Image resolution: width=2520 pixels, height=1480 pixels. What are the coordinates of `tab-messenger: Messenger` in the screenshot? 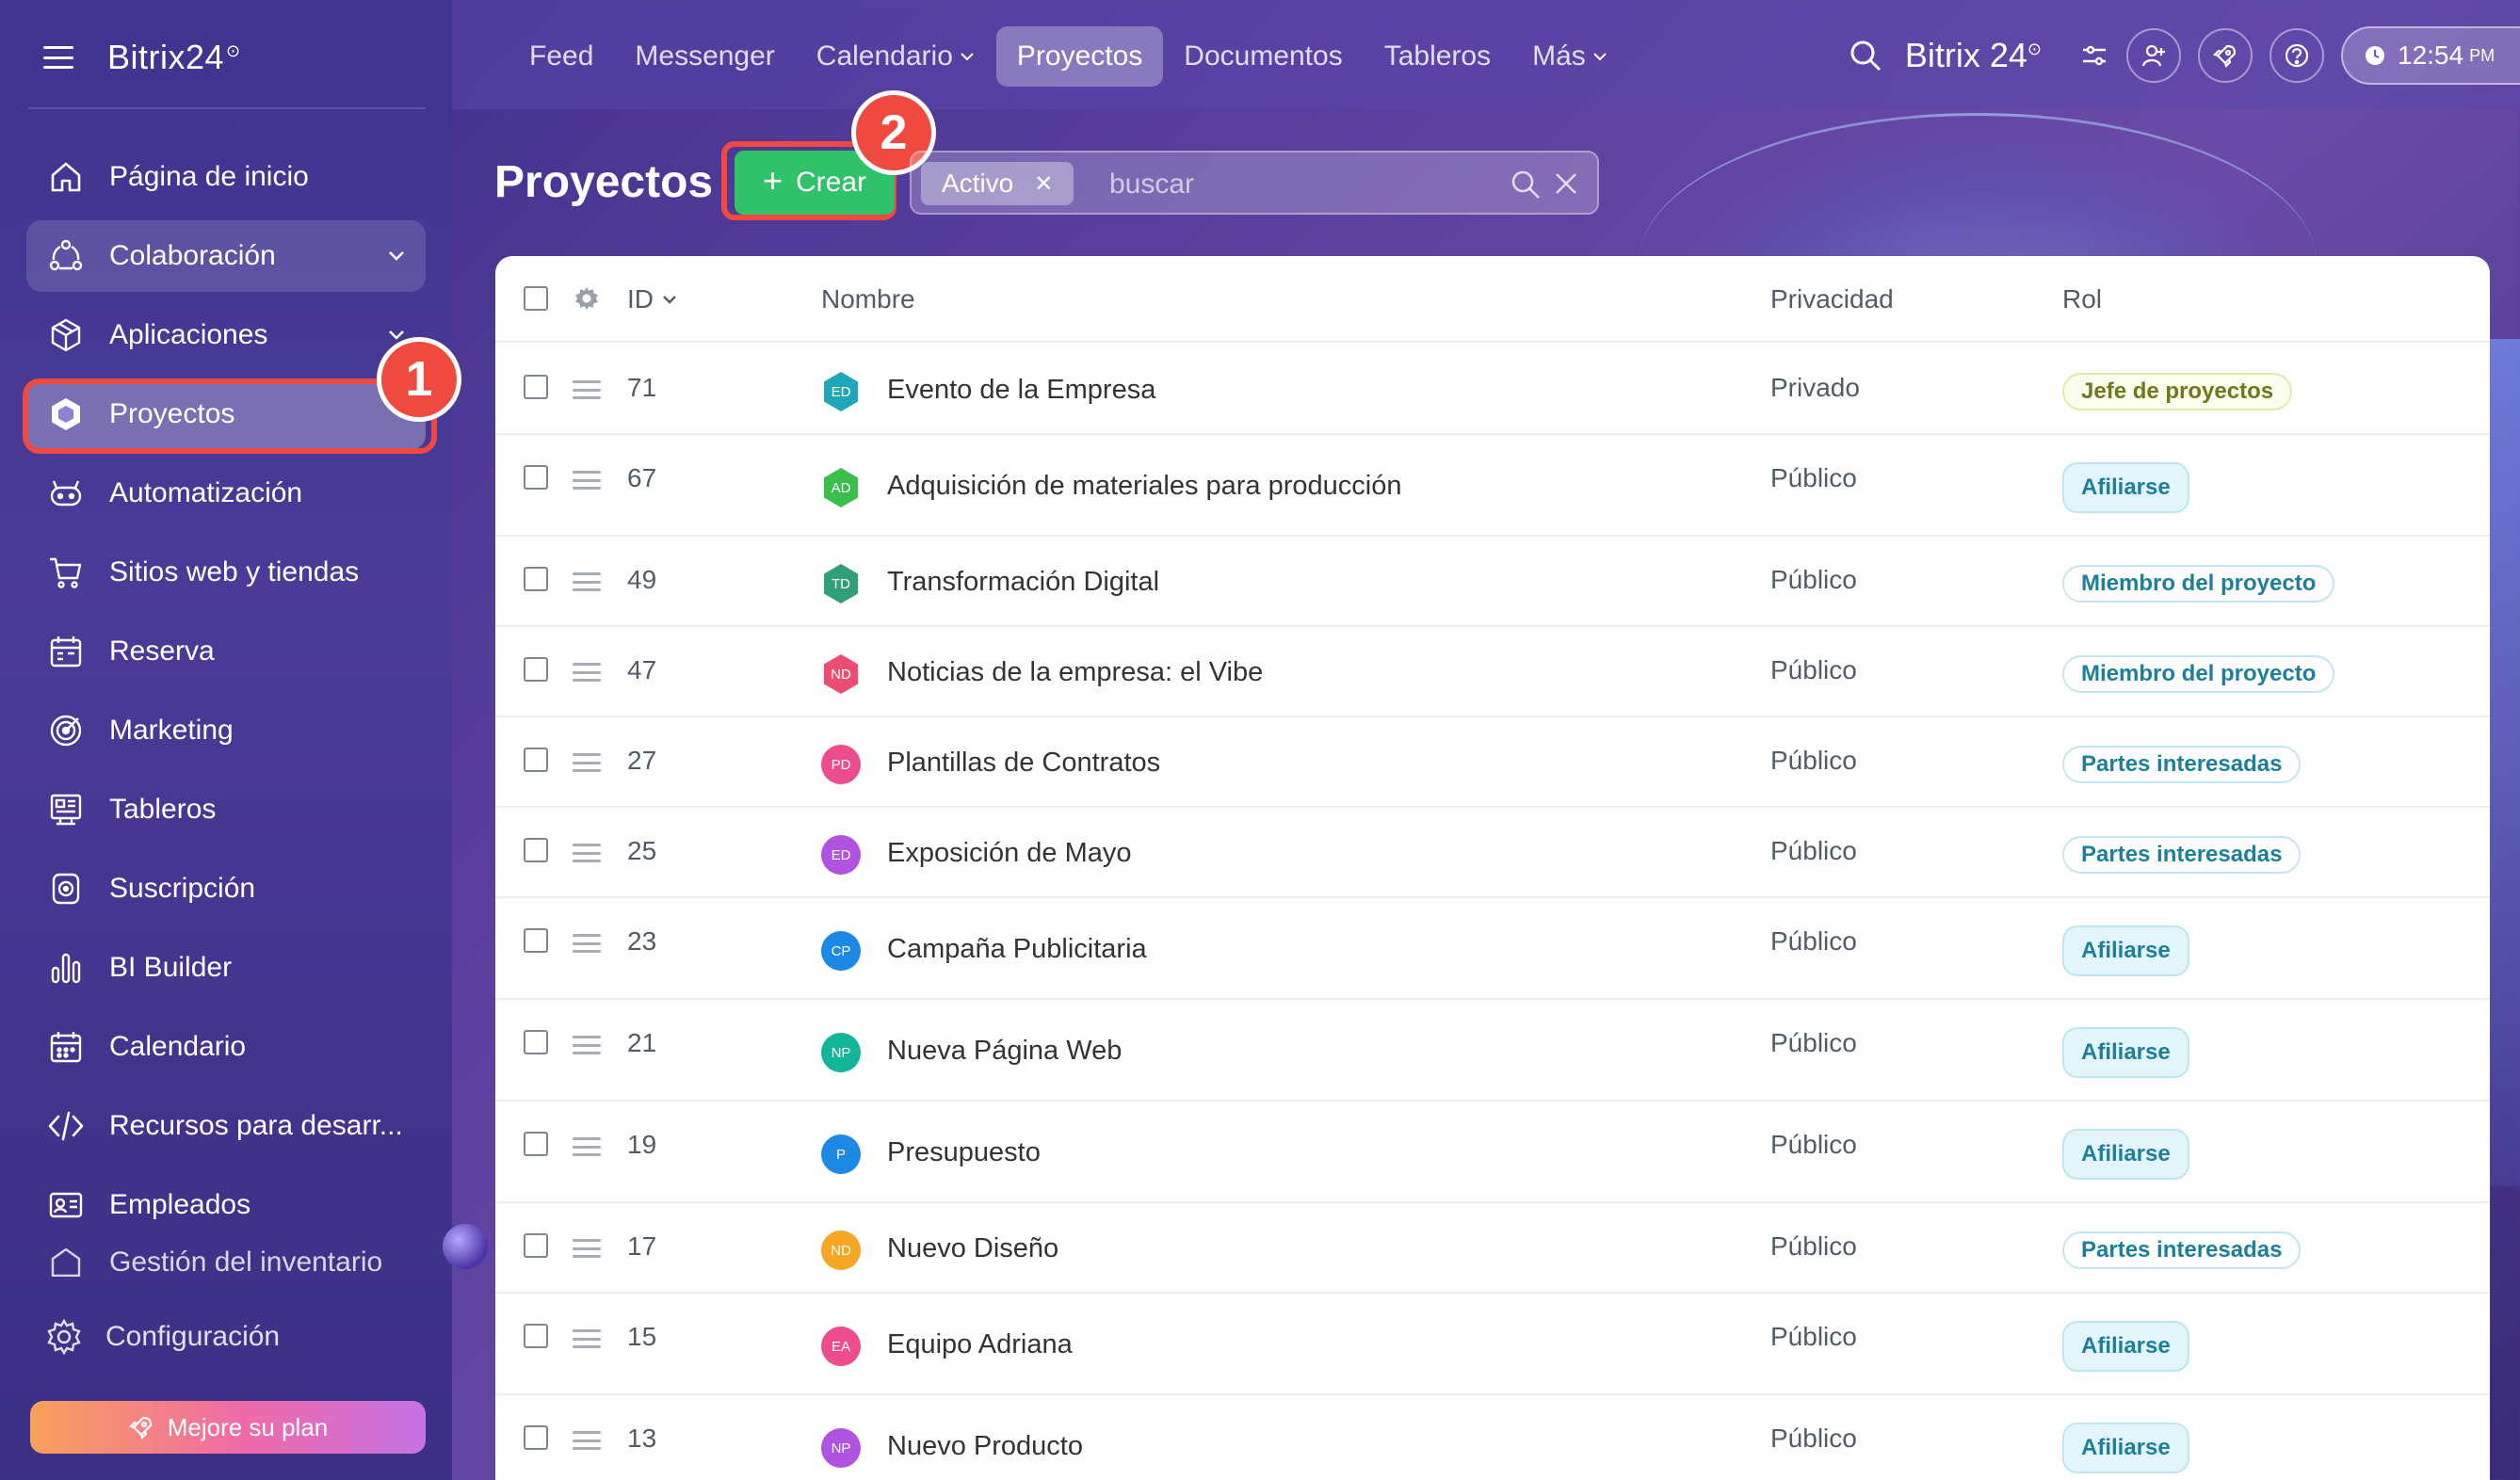 It's located at (704, 56).